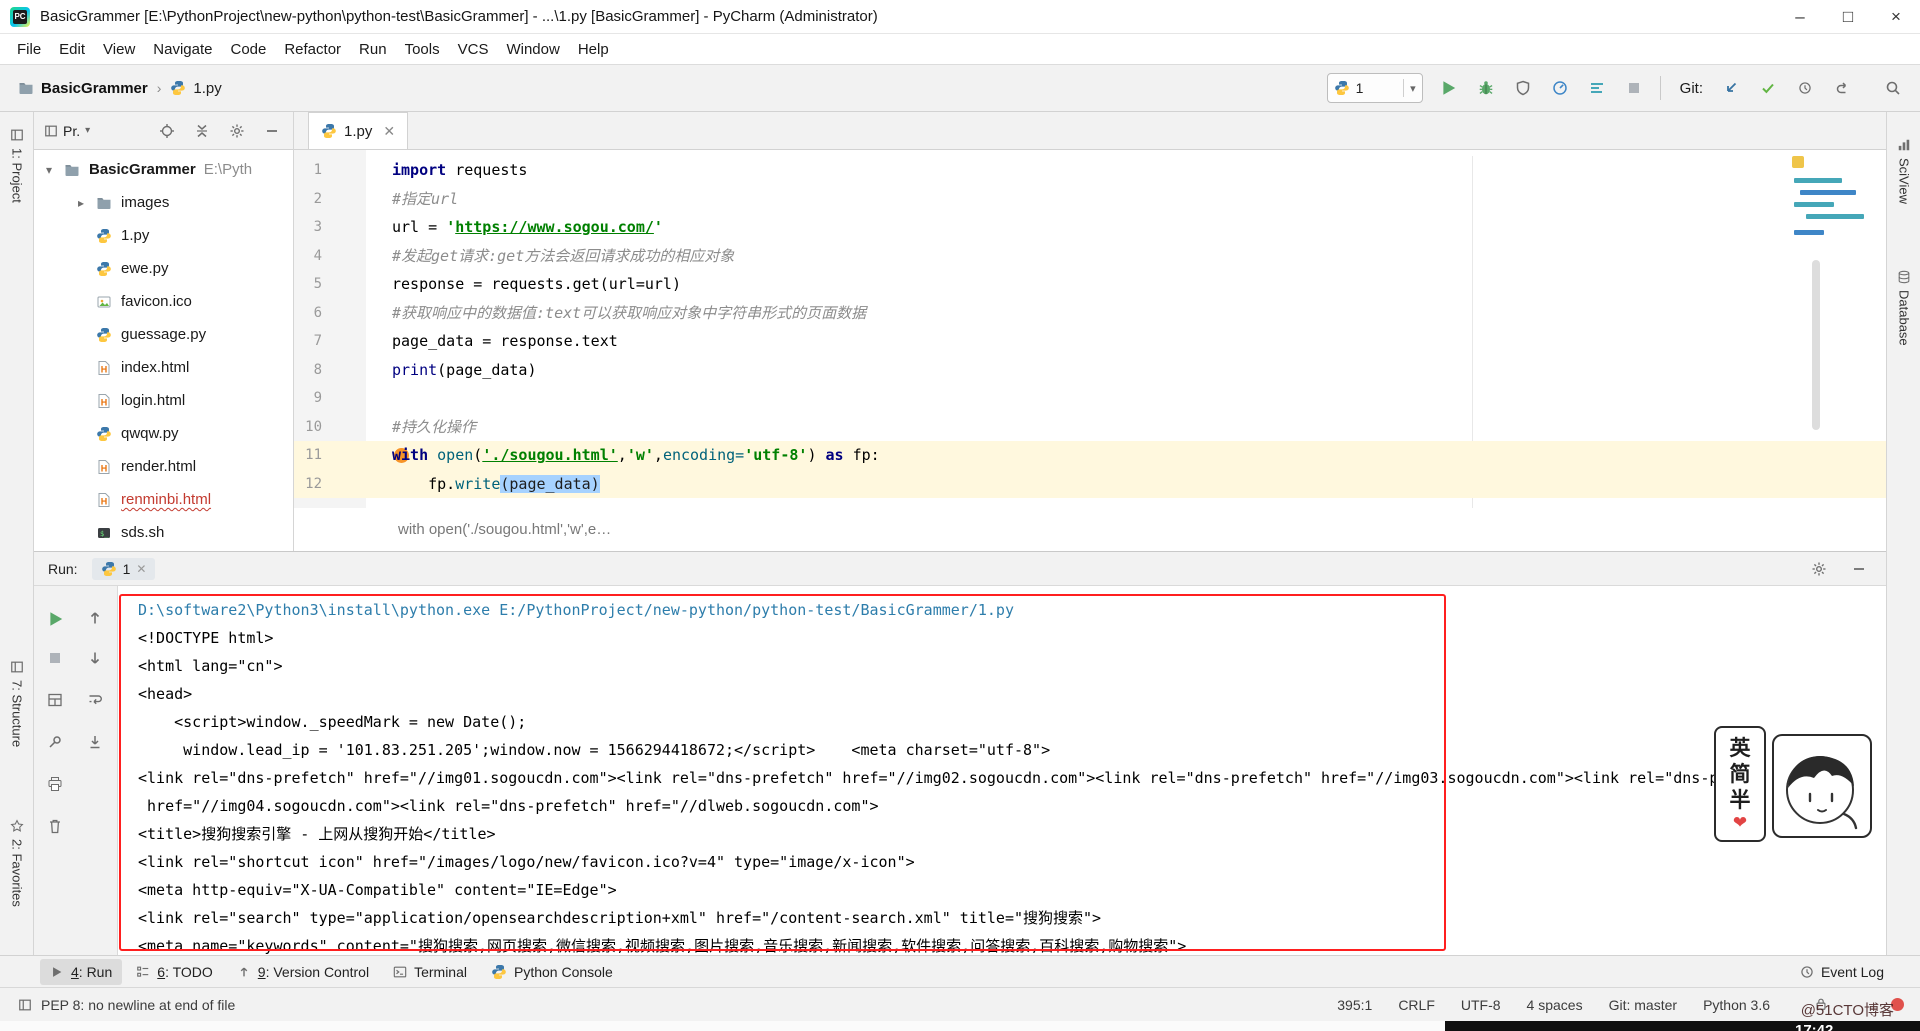  What do you see at coordinates (1449, 88) in the screenshot?
I see `run-button` at bounding box center [1449, 88].